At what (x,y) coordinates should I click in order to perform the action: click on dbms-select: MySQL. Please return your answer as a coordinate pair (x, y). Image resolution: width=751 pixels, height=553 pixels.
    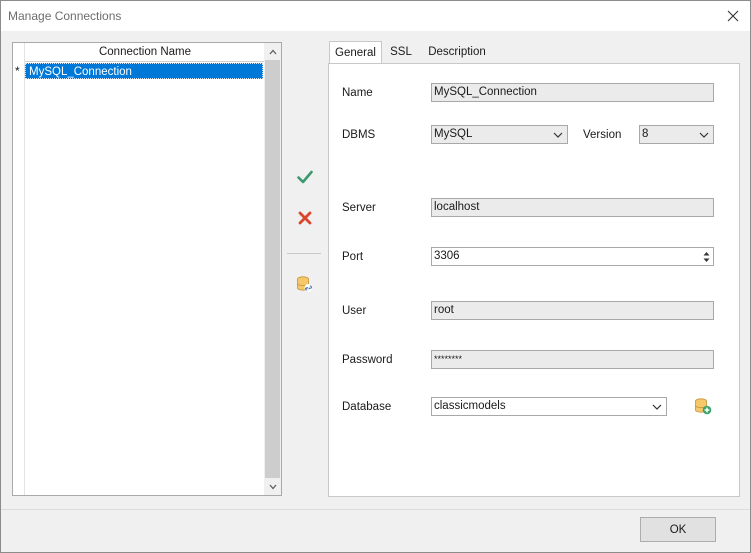
    Looking at the image, I should click on (499, 134).